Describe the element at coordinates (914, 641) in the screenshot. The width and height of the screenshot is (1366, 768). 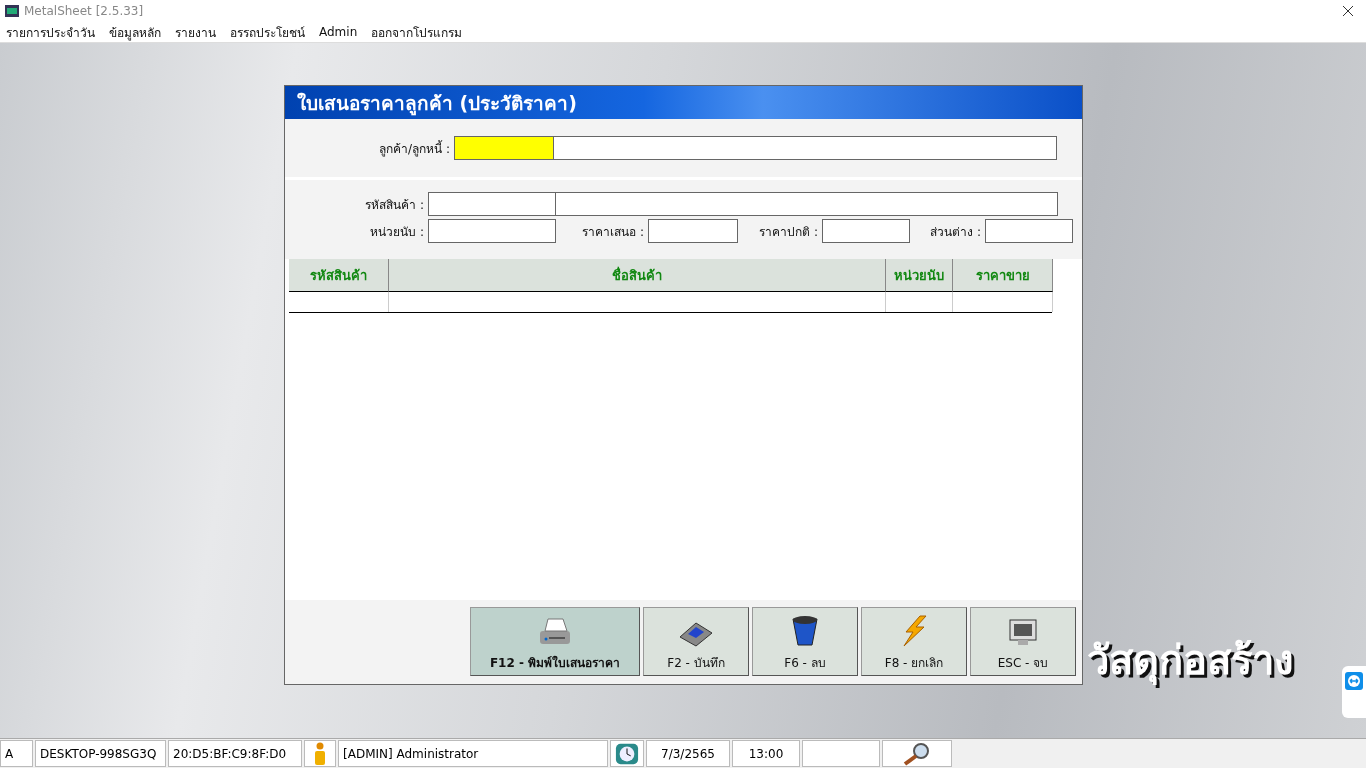
I see `toolbar-button: F8 - ยกเลิก` at that location.